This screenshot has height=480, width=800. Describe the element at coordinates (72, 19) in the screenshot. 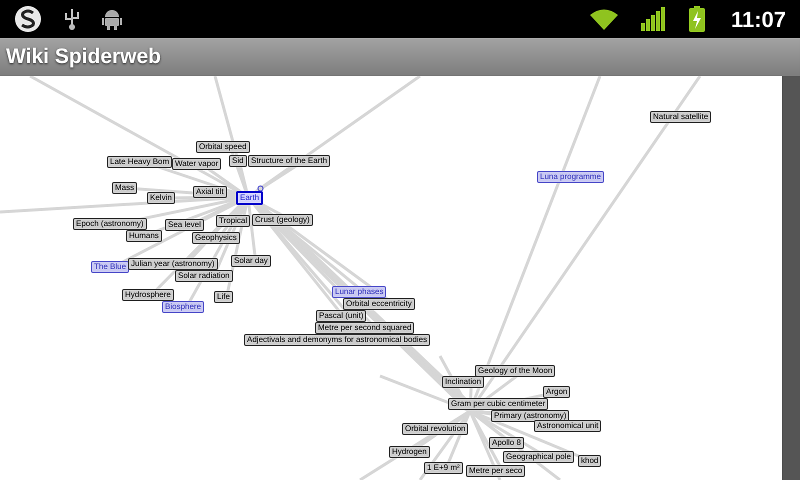

I see `usb-icon` at that location.